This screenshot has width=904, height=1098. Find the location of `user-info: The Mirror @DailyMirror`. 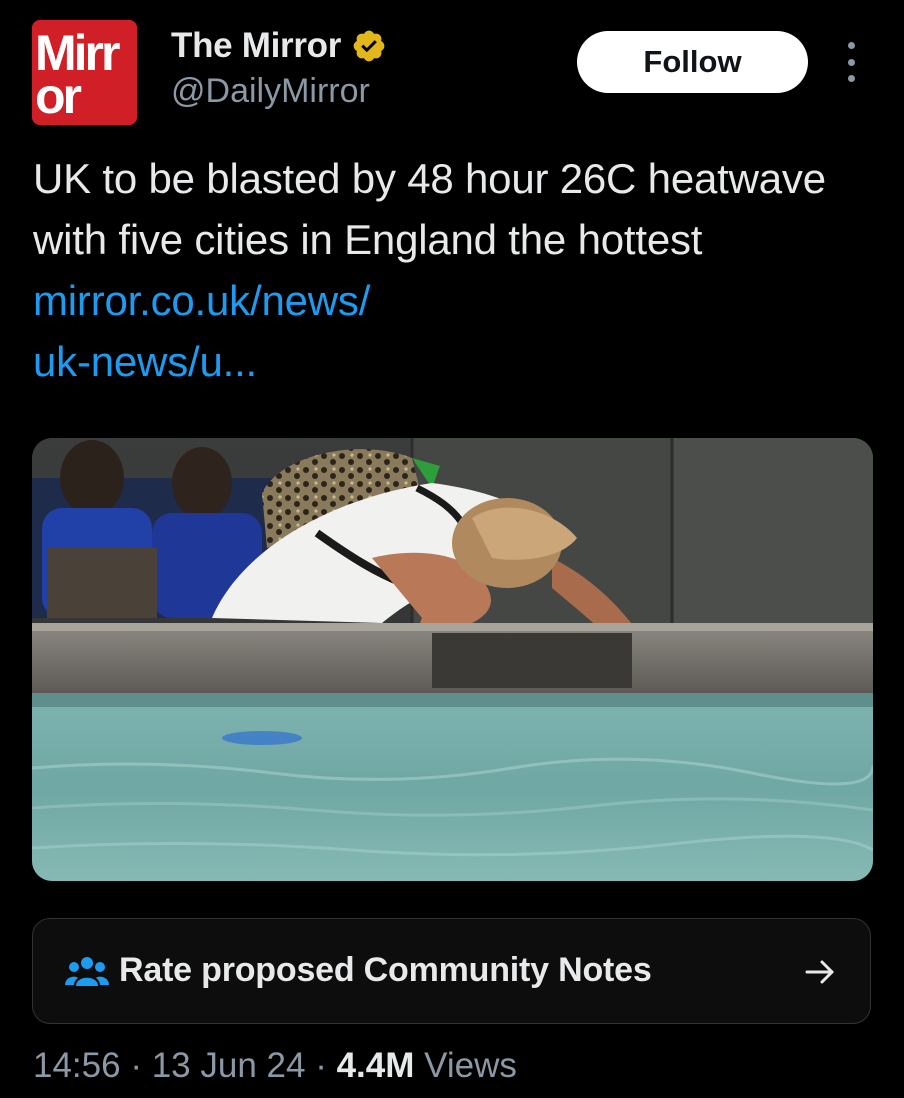

user-info: The Mirror @DailyMirror is located at coordinates (279, 67).